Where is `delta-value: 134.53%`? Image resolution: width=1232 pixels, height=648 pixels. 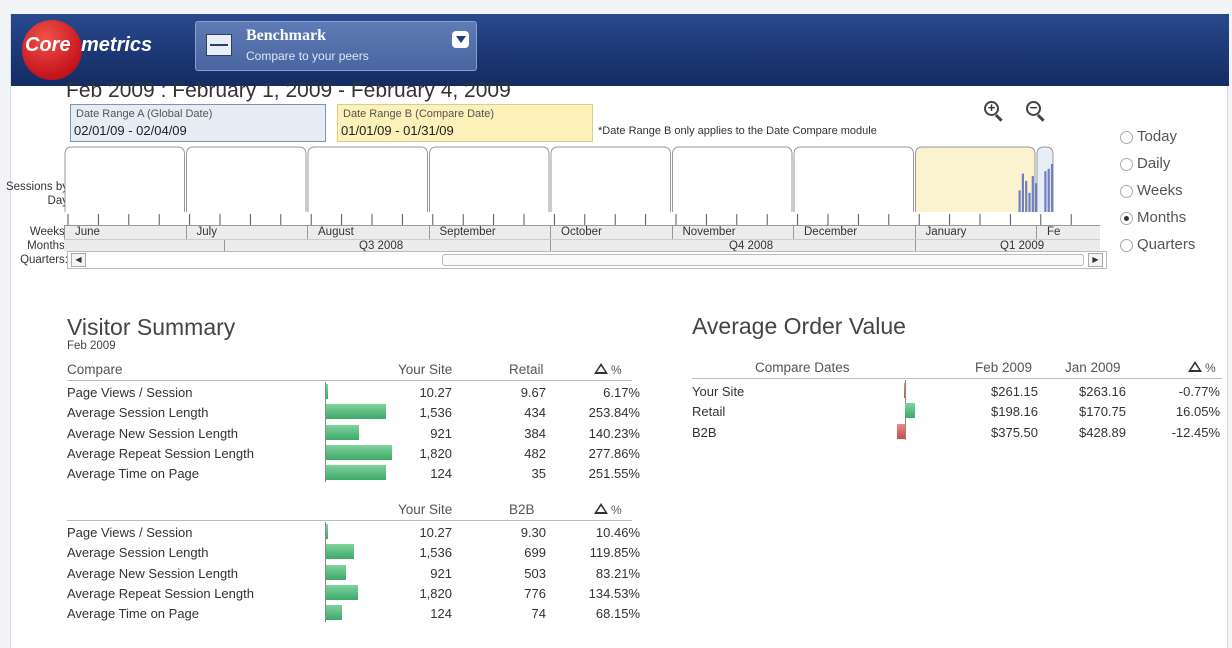 delta-value: 134.53% is located at coordinates (614, 593).